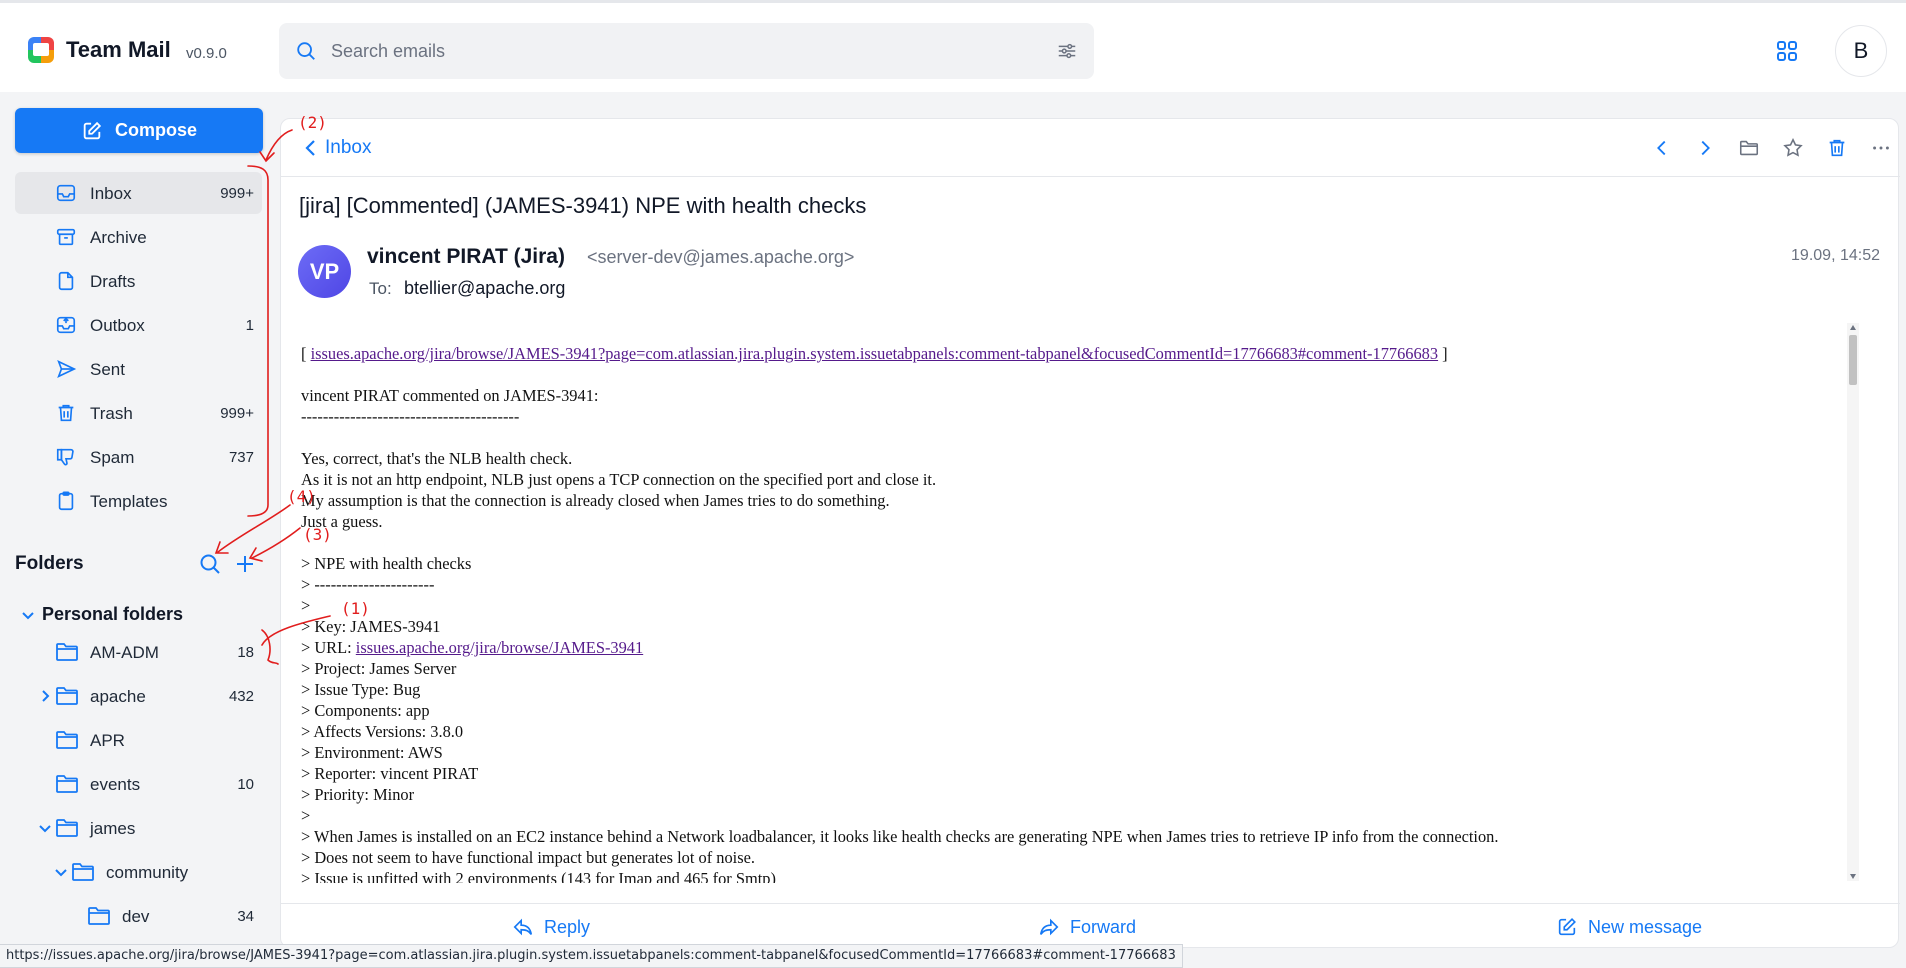 The image size is (1906, 968). I want to click on folder-label: dev, so click(136, 916).